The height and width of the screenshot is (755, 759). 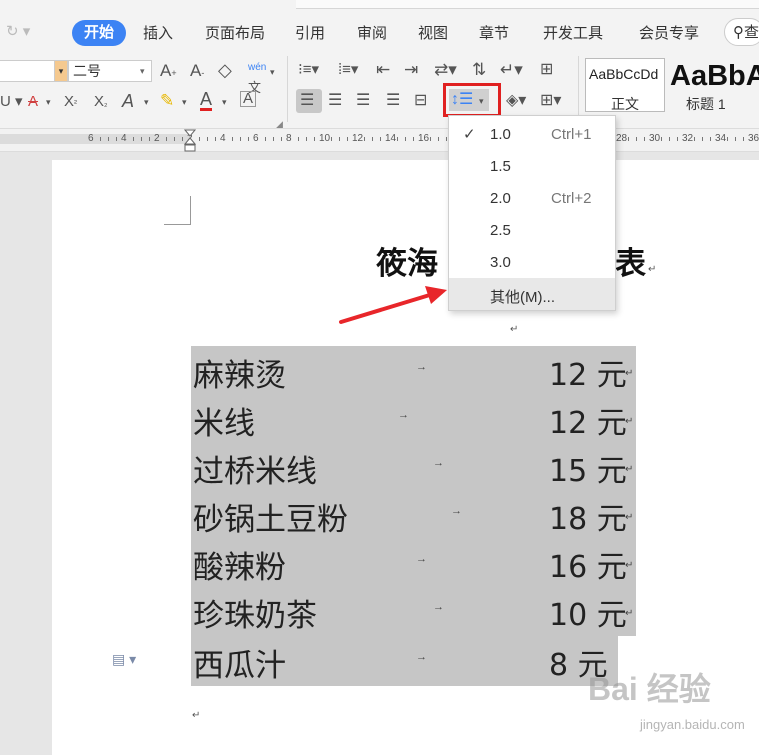 What do you see at coordinates (224, 424) in the screenshot?
I see `item-name: 米线` at bounding box center [224, 424].